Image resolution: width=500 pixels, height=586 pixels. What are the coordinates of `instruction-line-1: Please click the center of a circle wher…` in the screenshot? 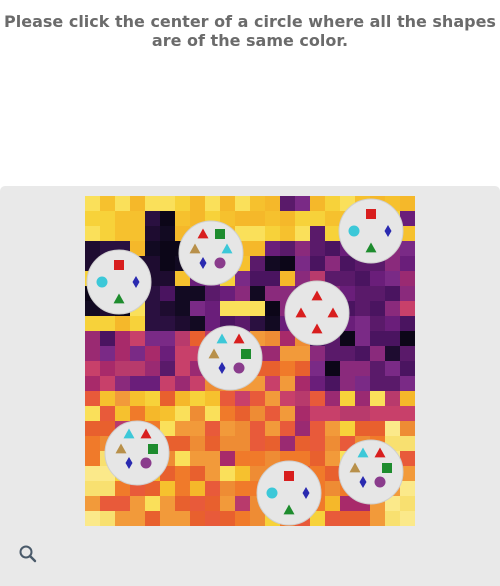 It's located at (250, 21).